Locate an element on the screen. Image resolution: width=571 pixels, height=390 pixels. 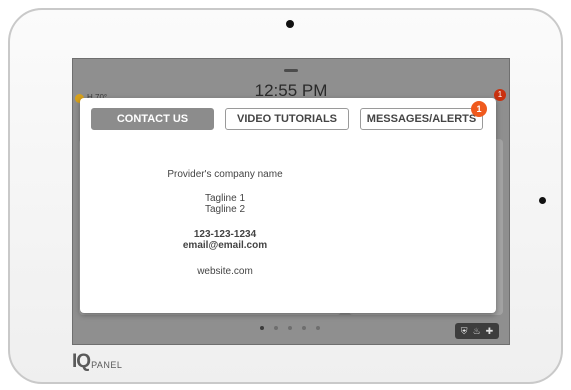
provider-tagline-2: Tagline 2 is located at coordinates (225, 209).